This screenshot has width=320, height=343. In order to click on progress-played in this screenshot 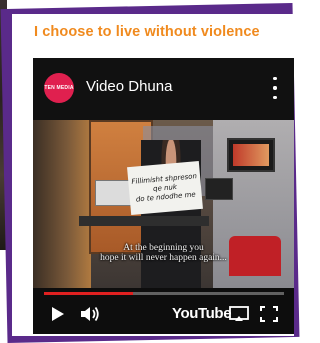, I will do `click(88, 293)`.